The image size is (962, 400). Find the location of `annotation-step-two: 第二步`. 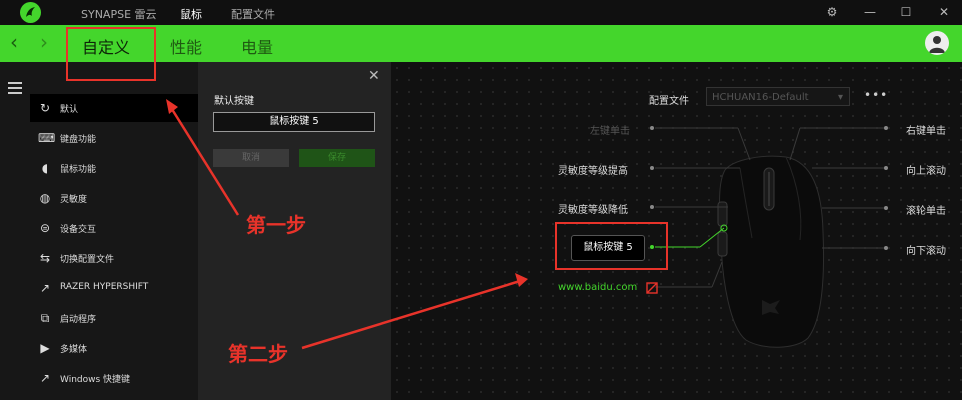

annotation-step-two: 第二步 is located at coordinates (258, 354).